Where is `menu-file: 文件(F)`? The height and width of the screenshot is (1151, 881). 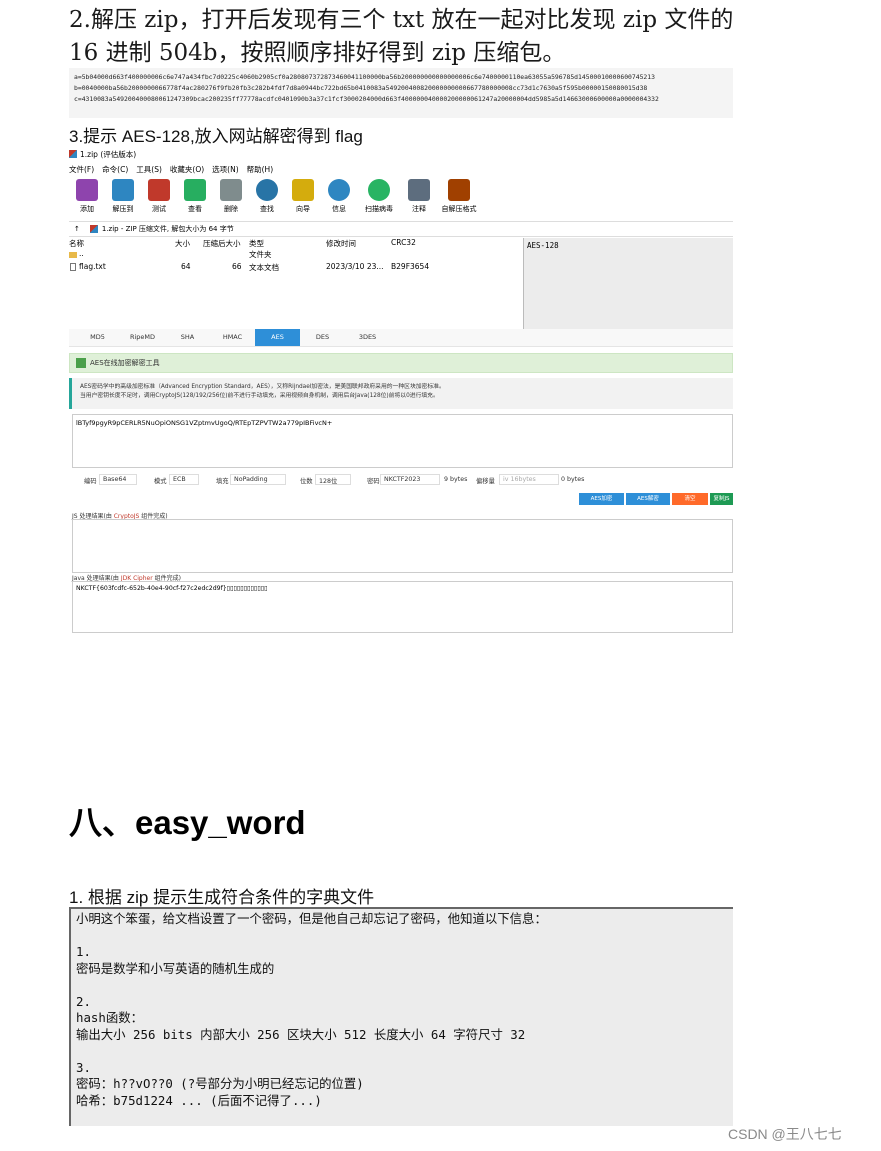
menu-file: 文件(F) is located at coordinates (81, 169).